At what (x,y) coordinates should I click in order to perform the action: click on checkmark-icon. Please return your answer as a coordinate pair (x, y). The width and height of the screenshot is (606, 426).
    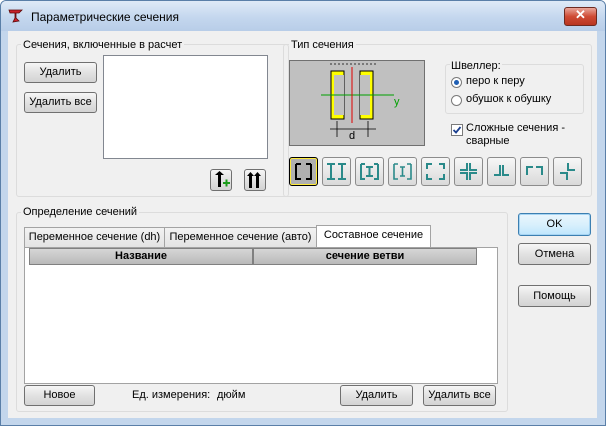
    Looking at the image, I should click on (457, 130).